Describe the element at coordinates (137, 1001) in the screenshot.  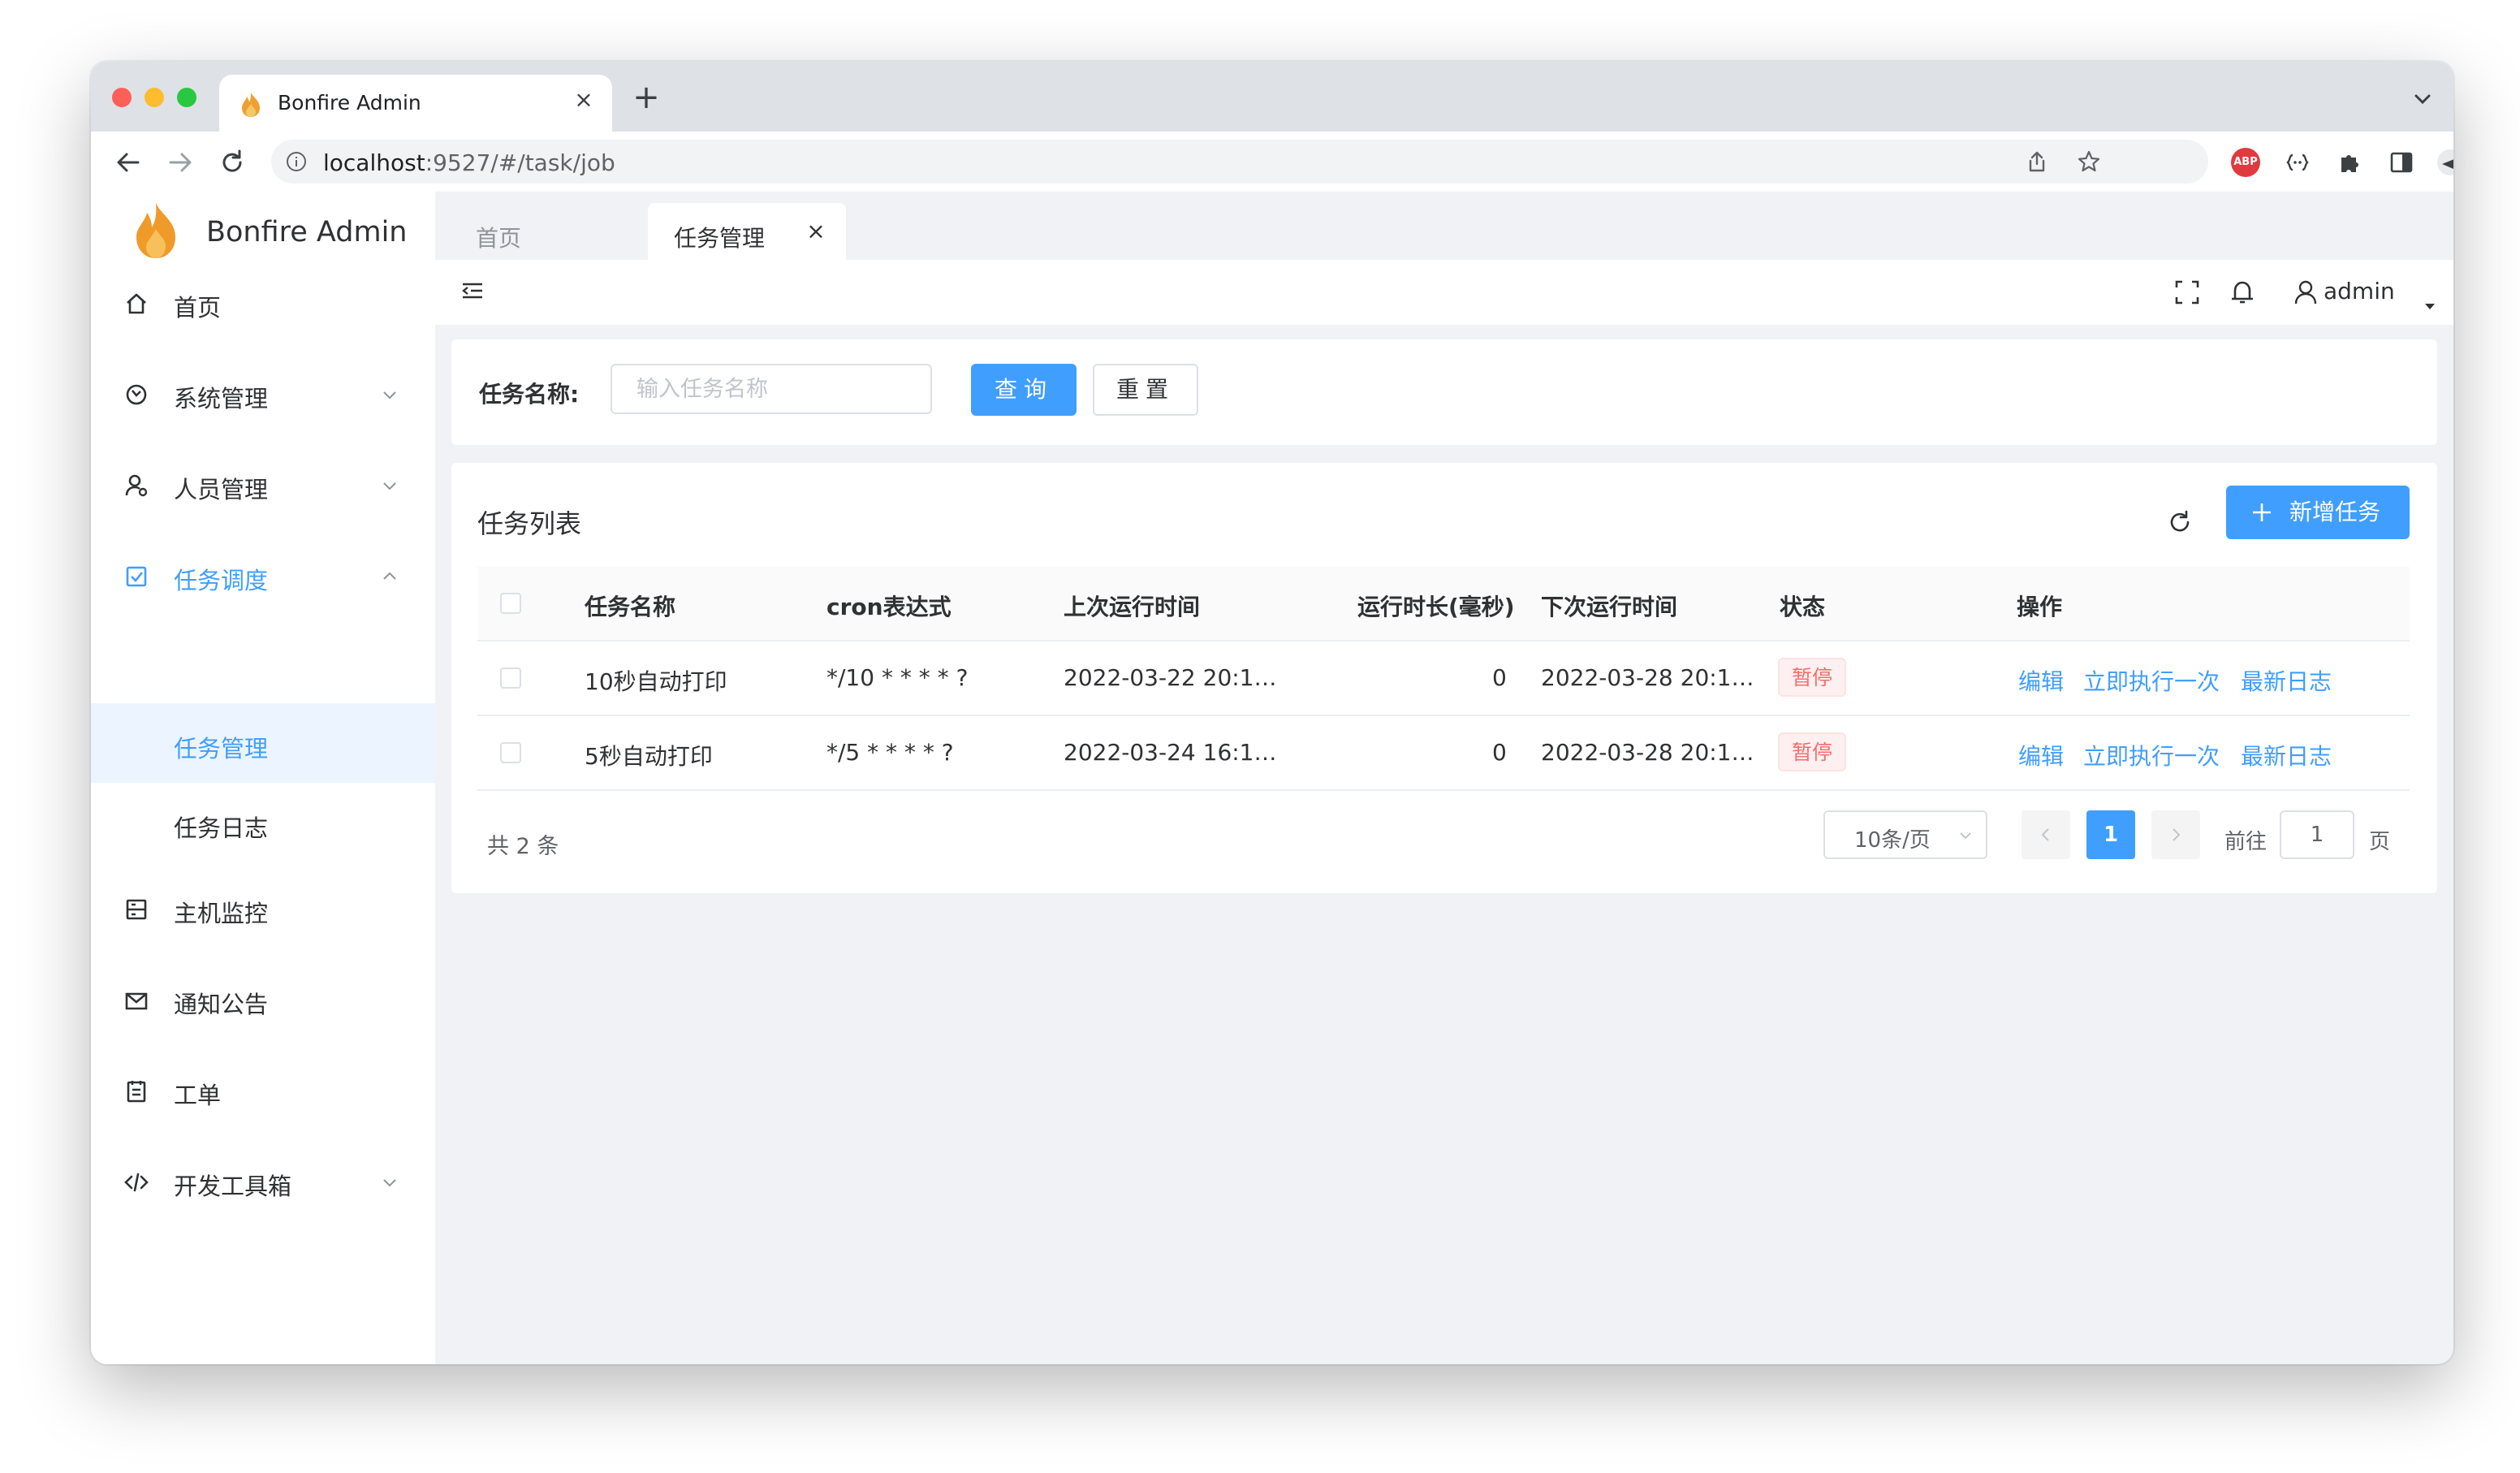
I see `notice-icon` at that location.